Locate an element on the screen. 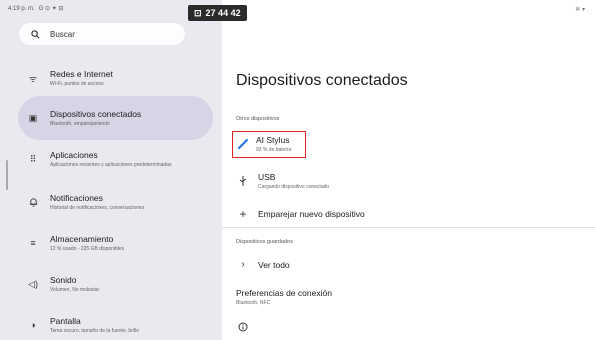 Image resolution: width=595 pixels, height=340 pixels. apps-icon: ⠿ is located at coordinates (33, 158).